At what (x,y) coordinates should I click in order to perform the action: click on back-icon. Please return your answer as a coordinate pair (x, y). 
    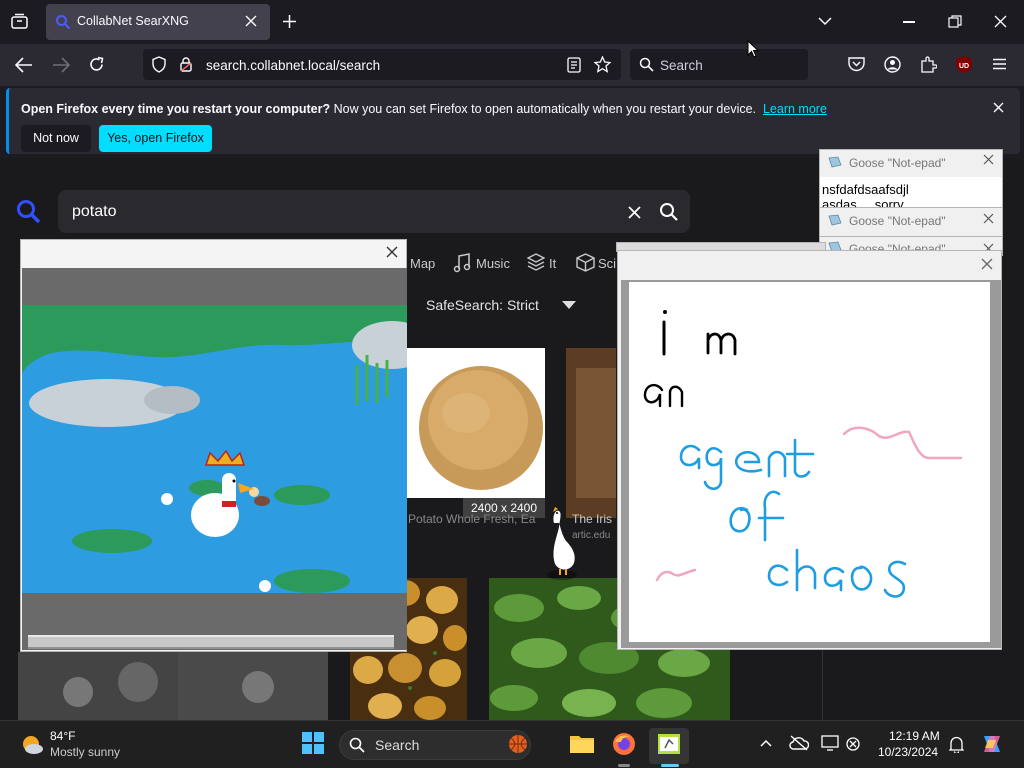
    Looking at the image, I should click on (24, 65).